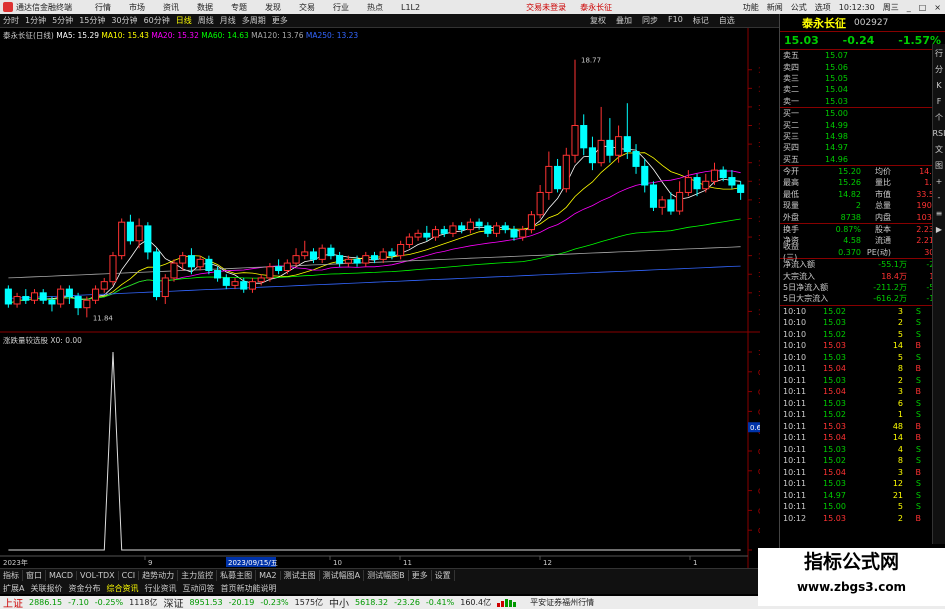 The height and width of the screenshot is (609, 945). Describe the element at coordinates (897, 484) in the screenshot. I see `tick-volume: 12` at that location.